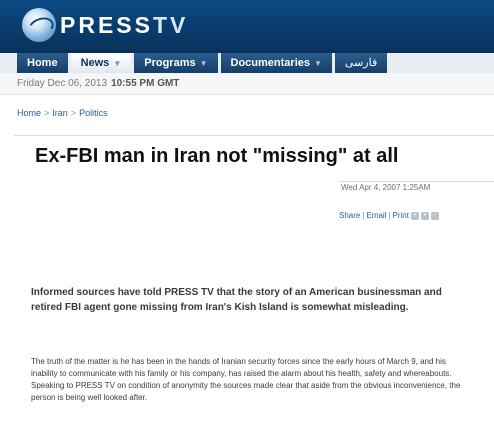  I want to click on nav-programs-label: Programs, so click(170, 62).